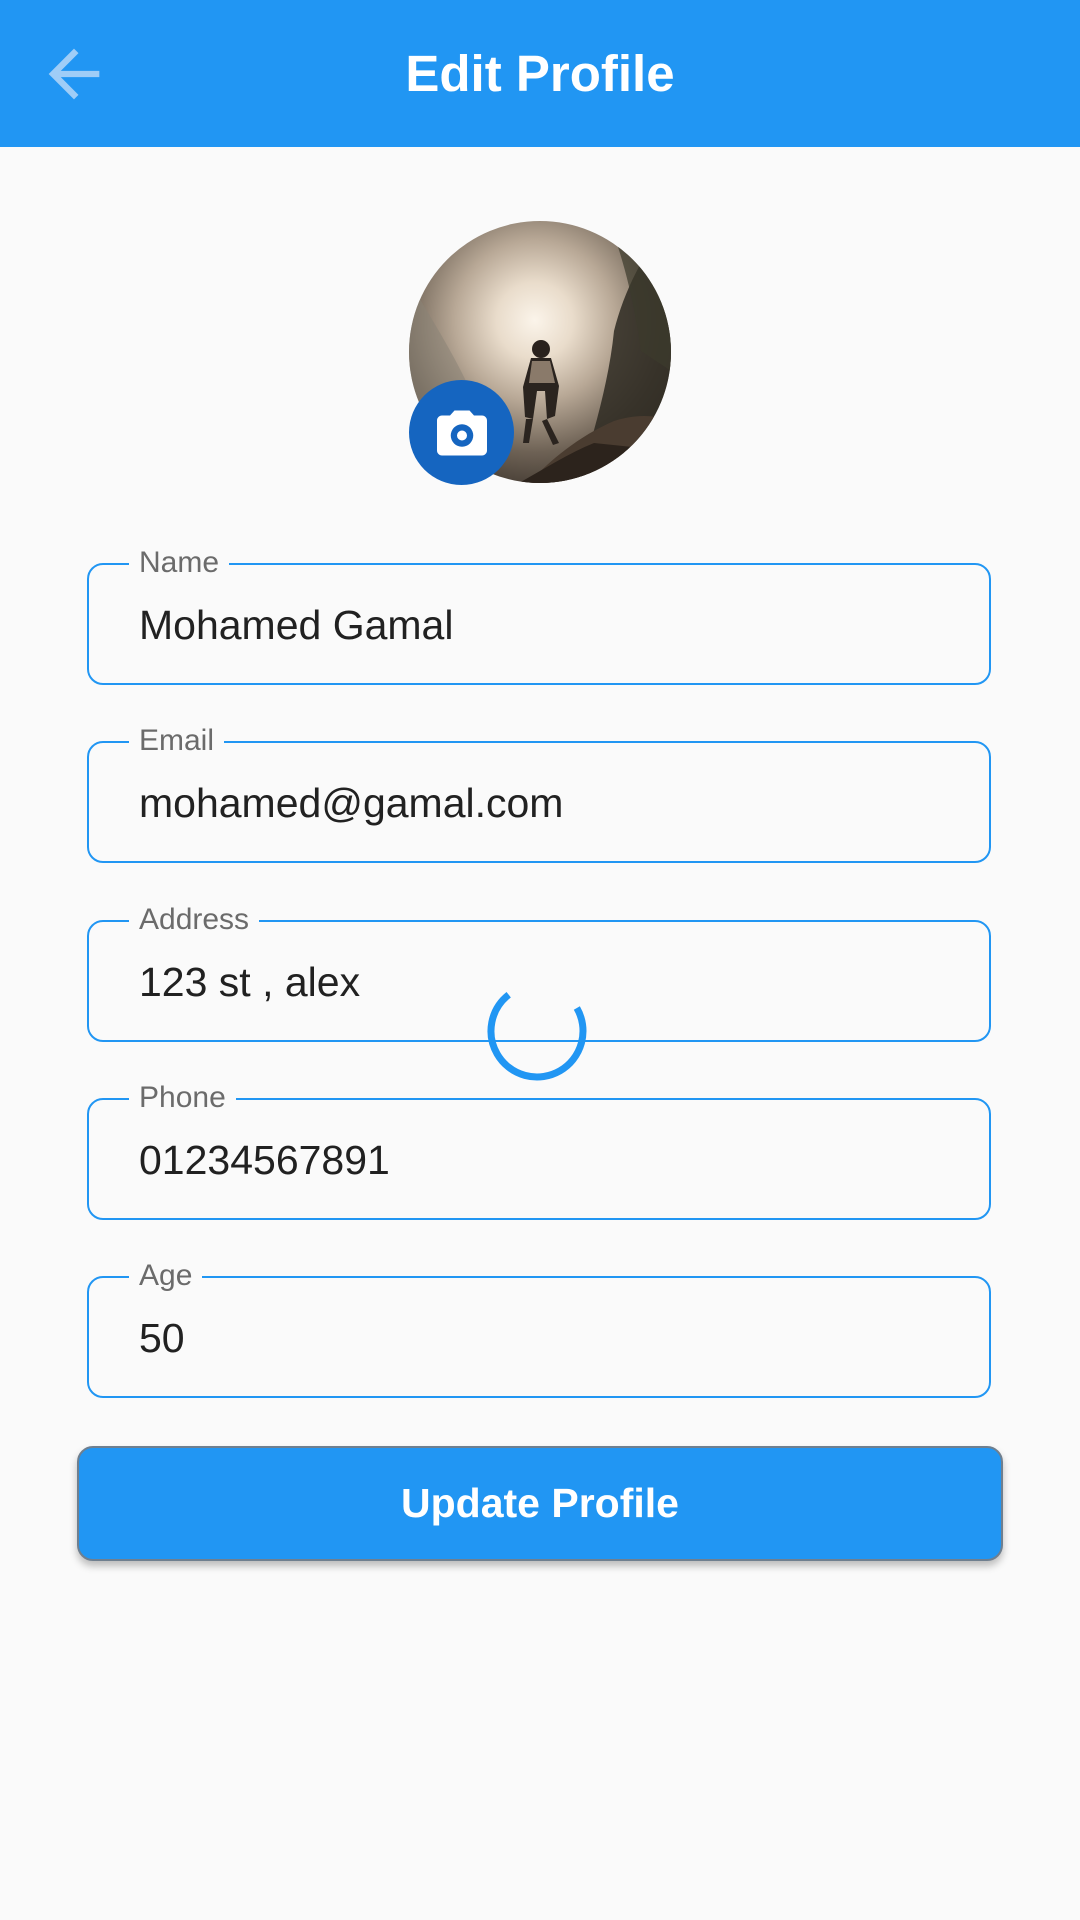 The width and height of the screenshot is (1080, 1920). Describe the element at coordinates (264, 1160) in the screenshot. I see `phone-field-value: 01234567891` at that location.